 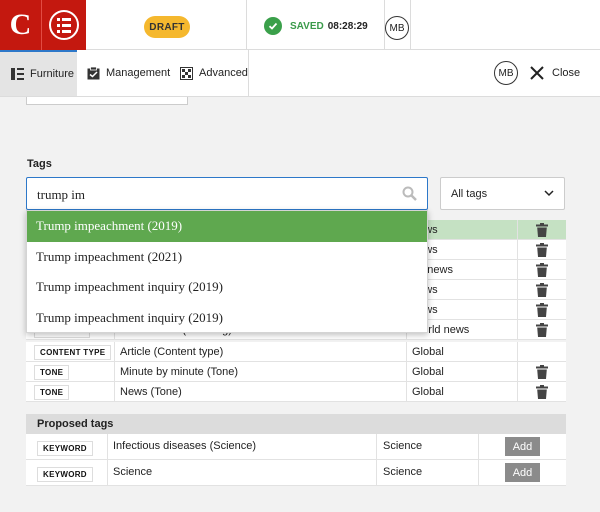 I want to click on saved-time: 08:28:29, so click(x=347, y=26).